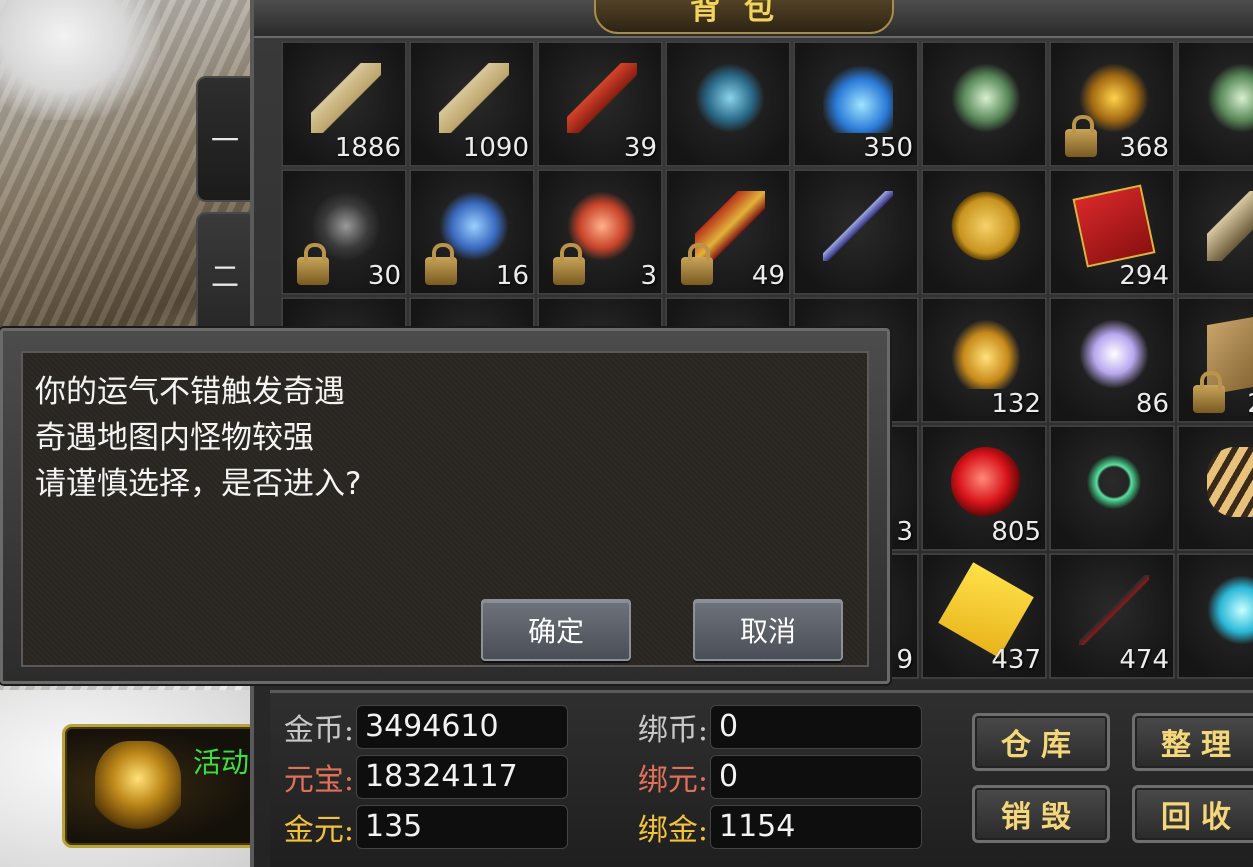  I want to click on gold-coin-value: 3494610, so click(462, 727).